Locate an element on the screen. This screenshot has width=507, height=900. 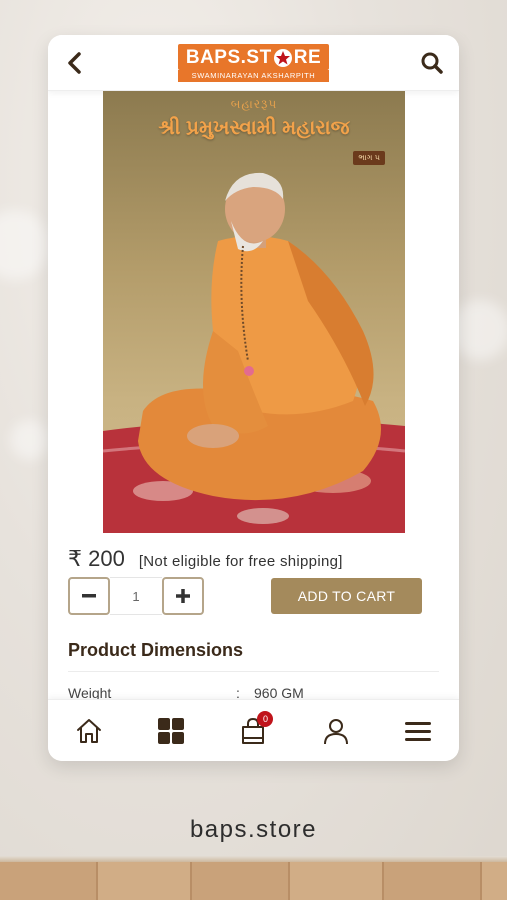
price-row: ₹ 200 [Not eligible for free shipping] is located at coordinates (205, 559).